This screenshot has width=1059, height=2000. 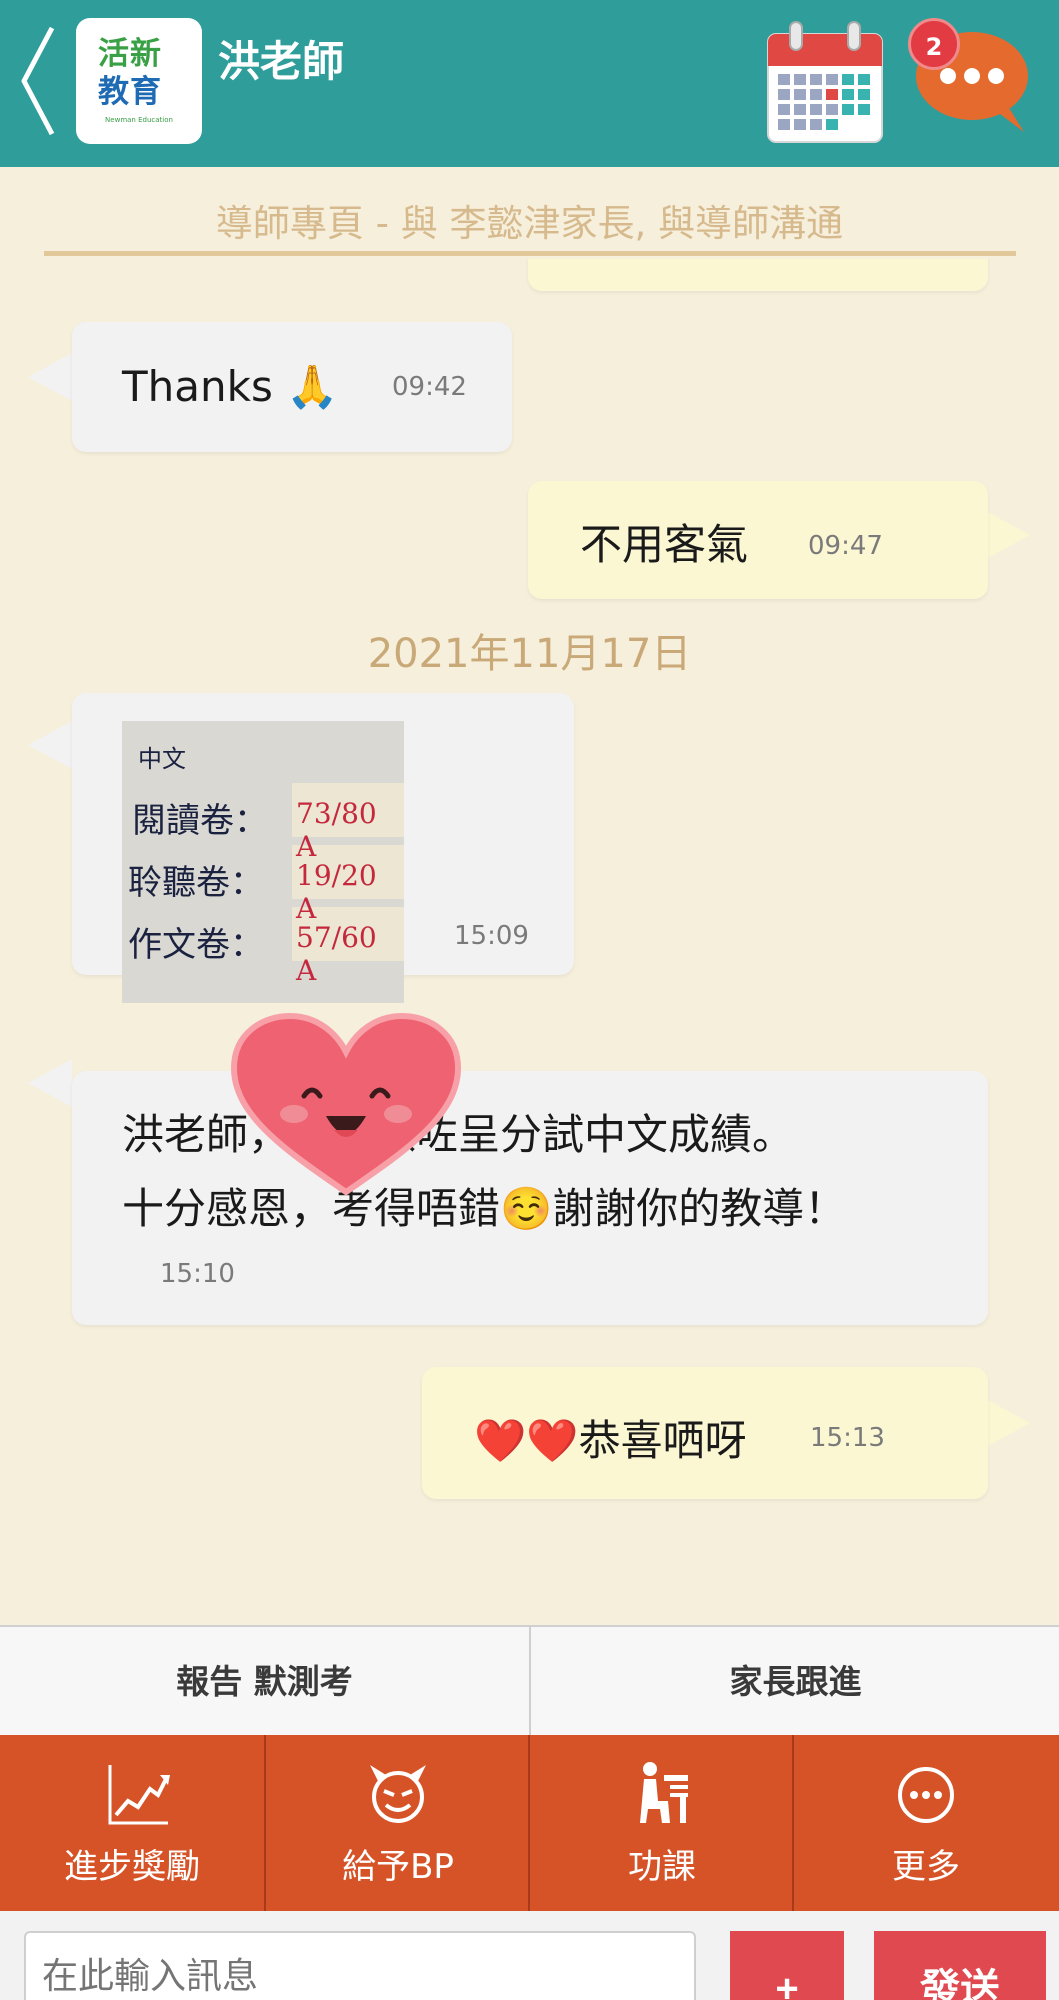 I want to click on subheader-divider, so click(x=530, y=253).